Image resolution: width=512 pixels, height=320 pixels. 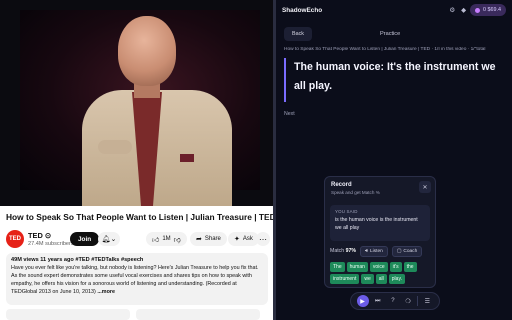 I want to click on listen-label: Listen, so click(x=376, y=251).